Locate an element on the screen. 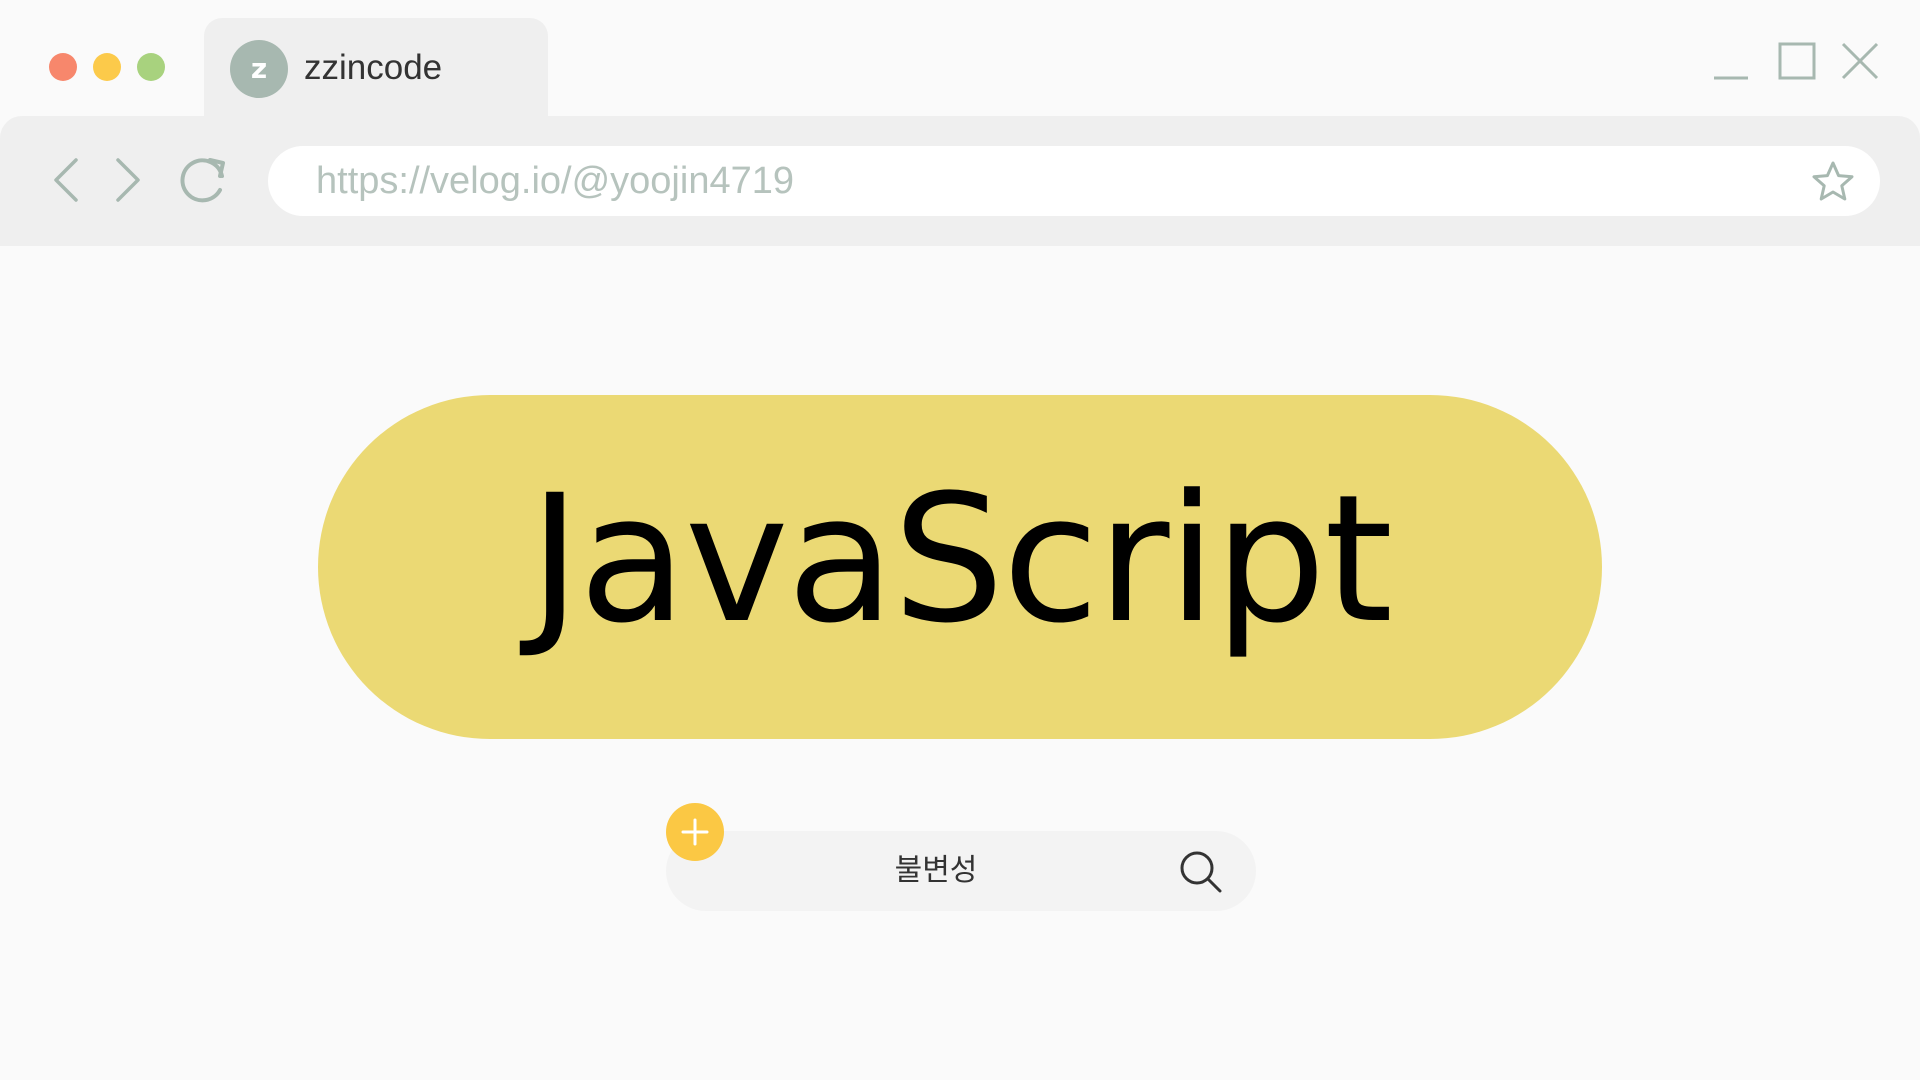 The width and height of the screenshot is (1920, 1080). forward-icon is located at coordinates (128, 180).